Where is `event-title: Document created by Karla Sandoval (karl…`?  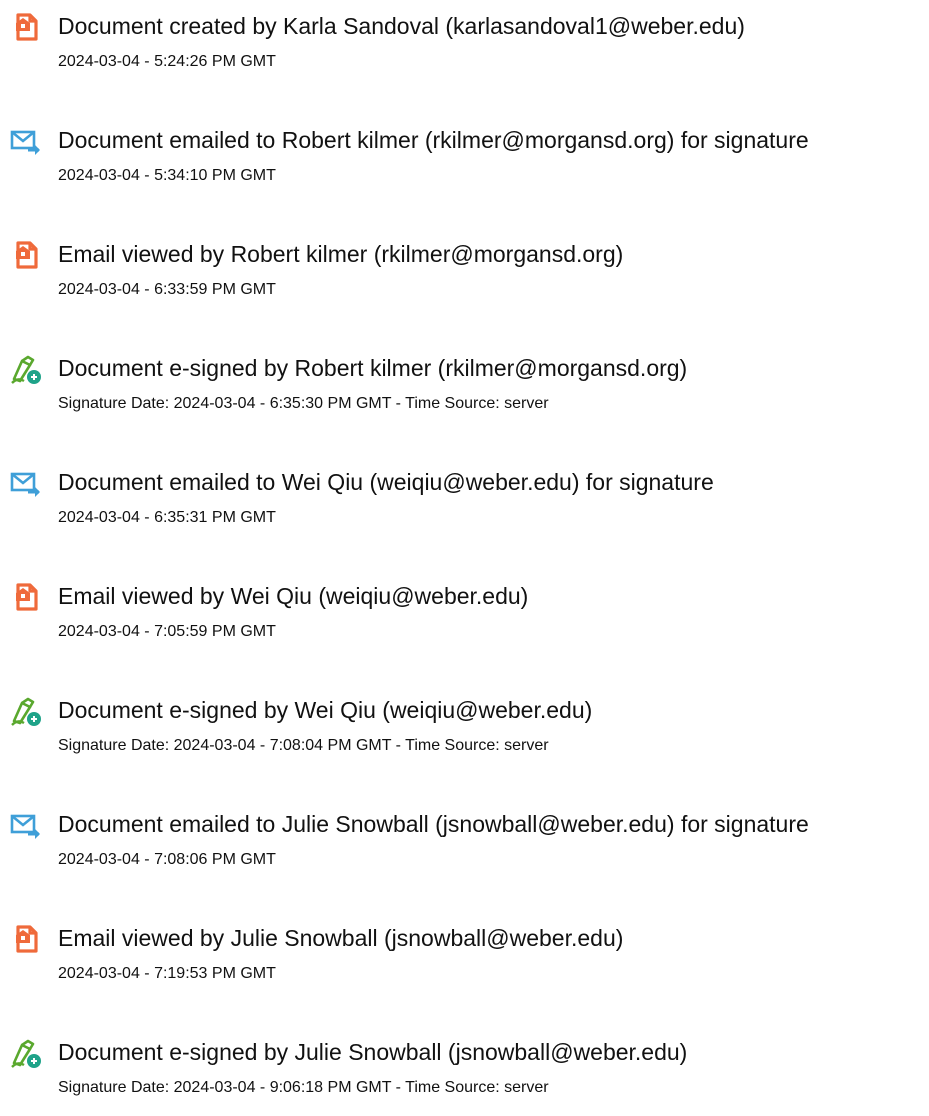 event-title: Document created by Karla Sandoval (karl… is located at coordinates (401, 26).